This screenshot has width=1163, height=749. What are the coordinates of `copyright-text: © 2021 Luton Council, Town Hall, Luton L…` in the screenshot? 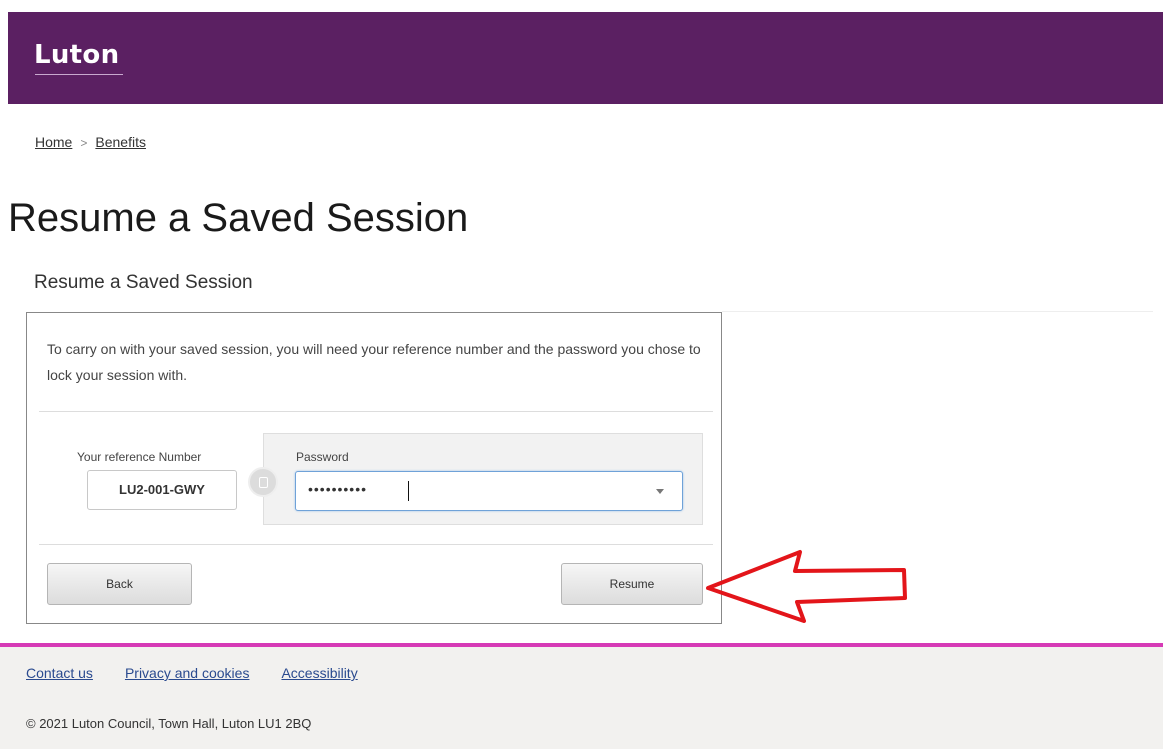 It's located at (169, 723).